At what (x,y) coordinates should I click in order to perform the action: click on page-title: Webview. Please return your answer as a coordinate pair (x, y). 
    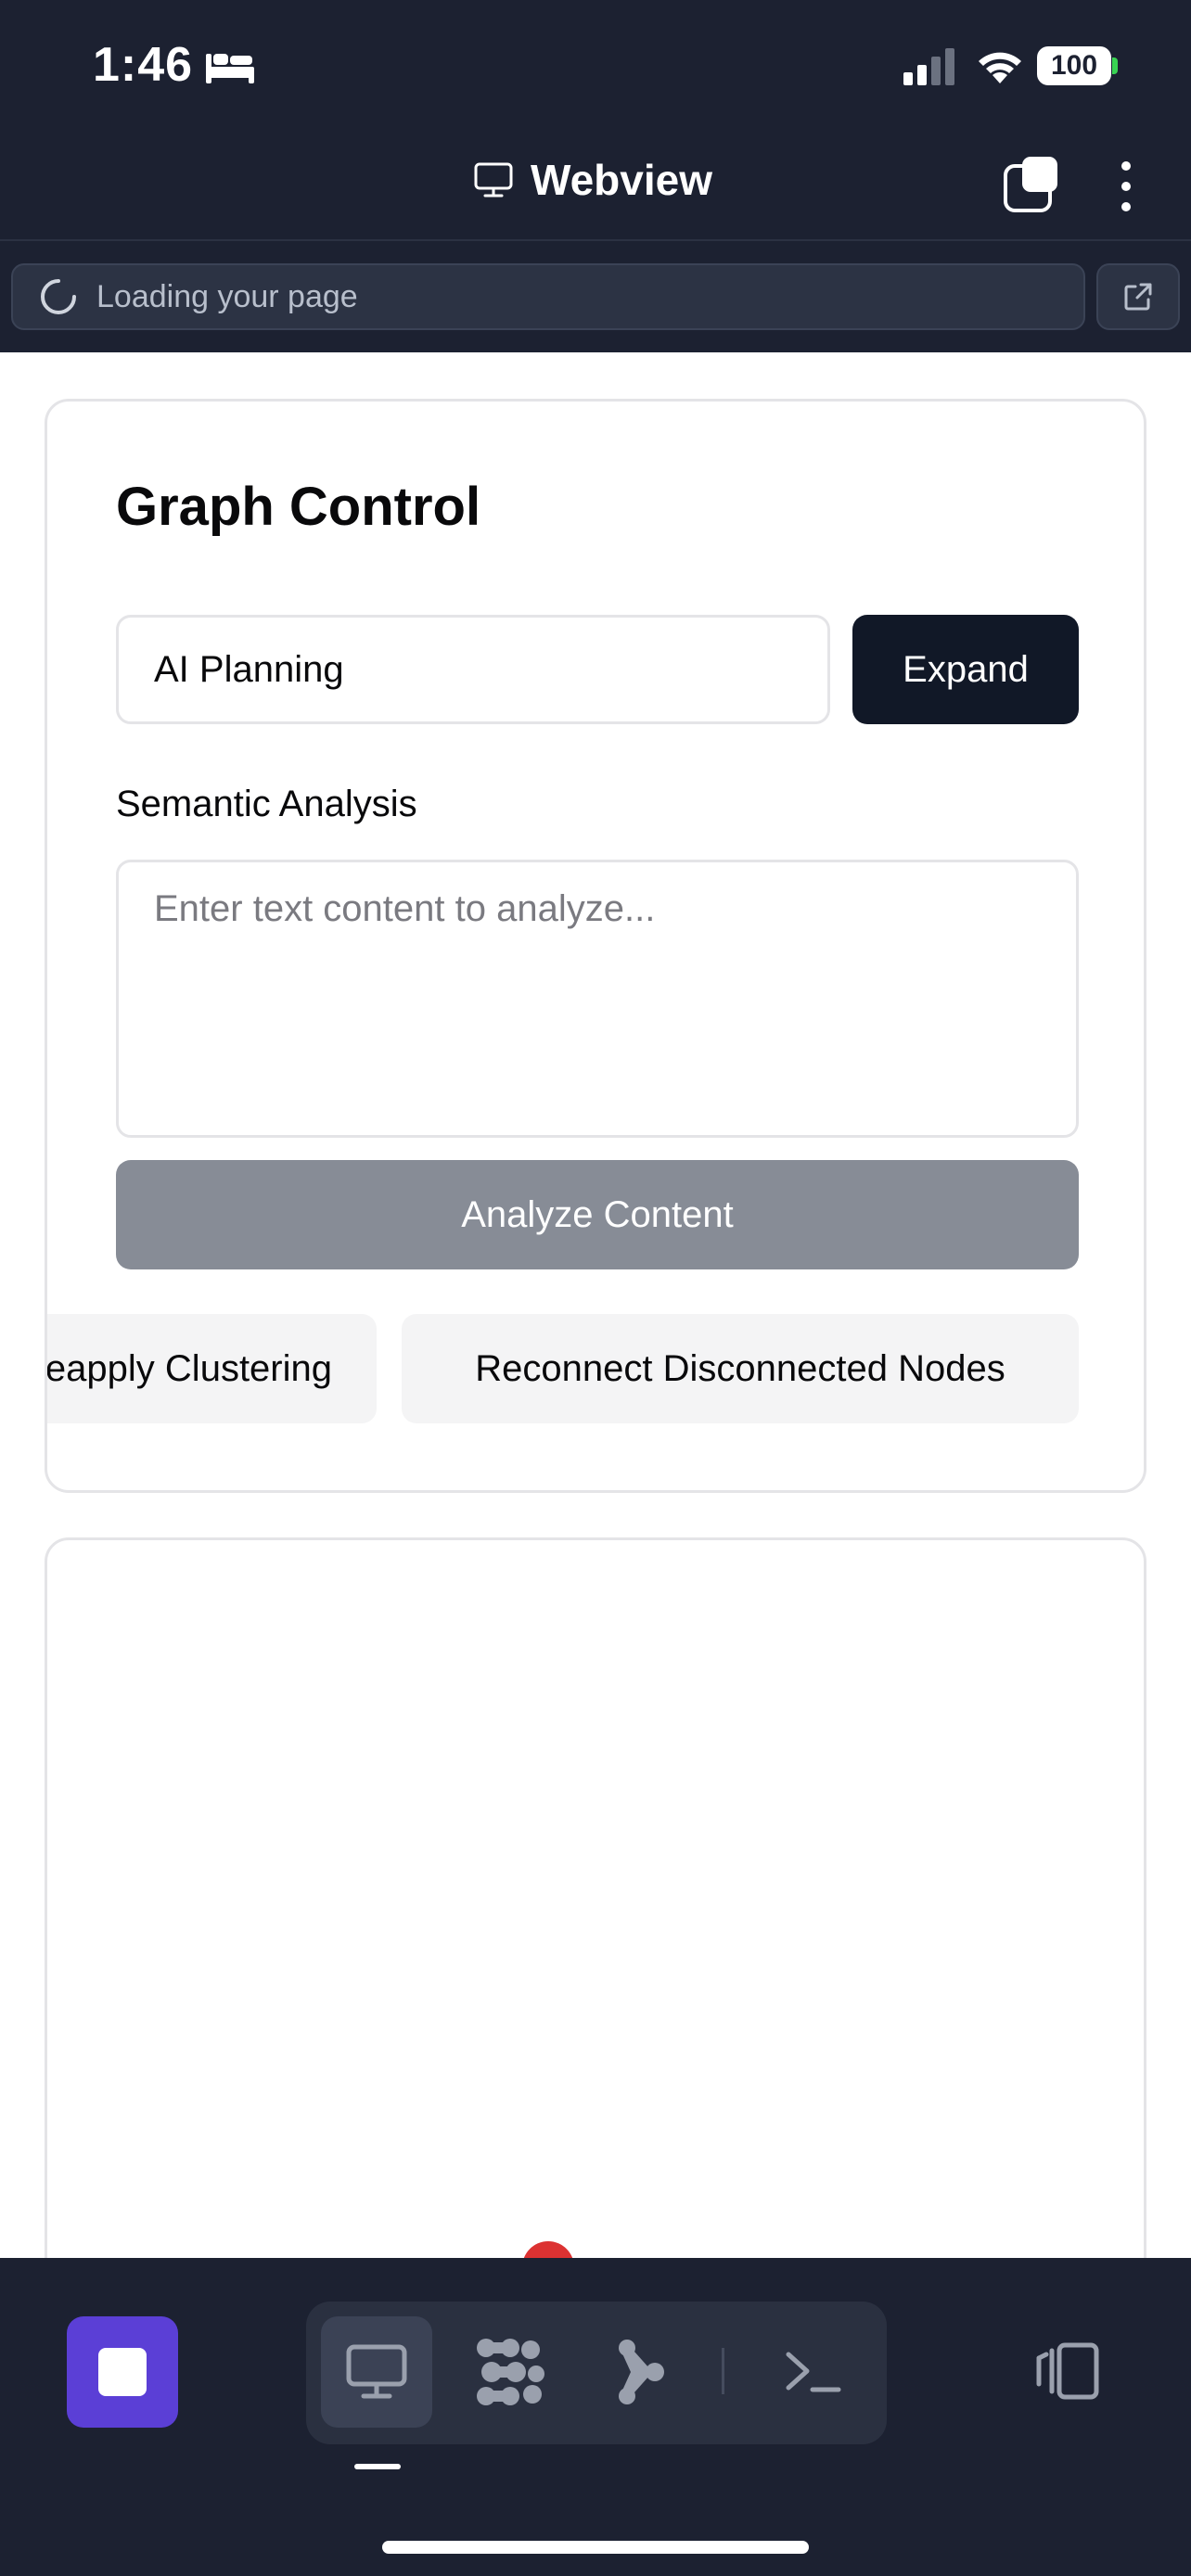
    Looking at the image, I should click on (621, 180).